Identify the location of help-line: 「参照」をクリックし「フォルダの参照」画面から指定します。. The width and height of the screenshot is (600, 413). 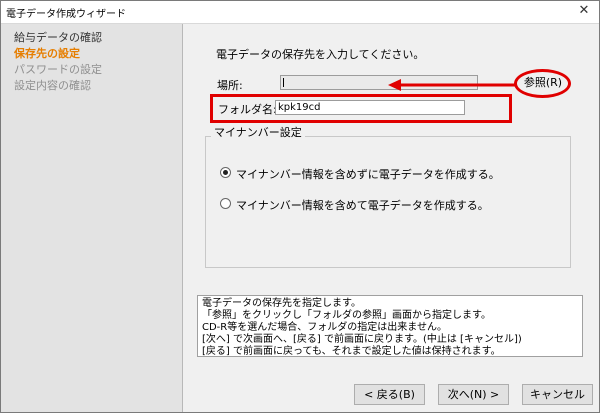
(346, 315).